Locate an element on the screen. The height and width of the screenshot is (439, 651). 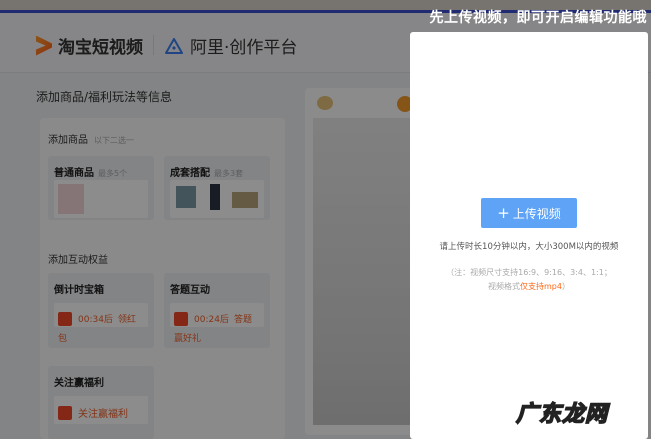
note-line2: 视频格式仅支持mp4） is located at coordinates (529, 287).